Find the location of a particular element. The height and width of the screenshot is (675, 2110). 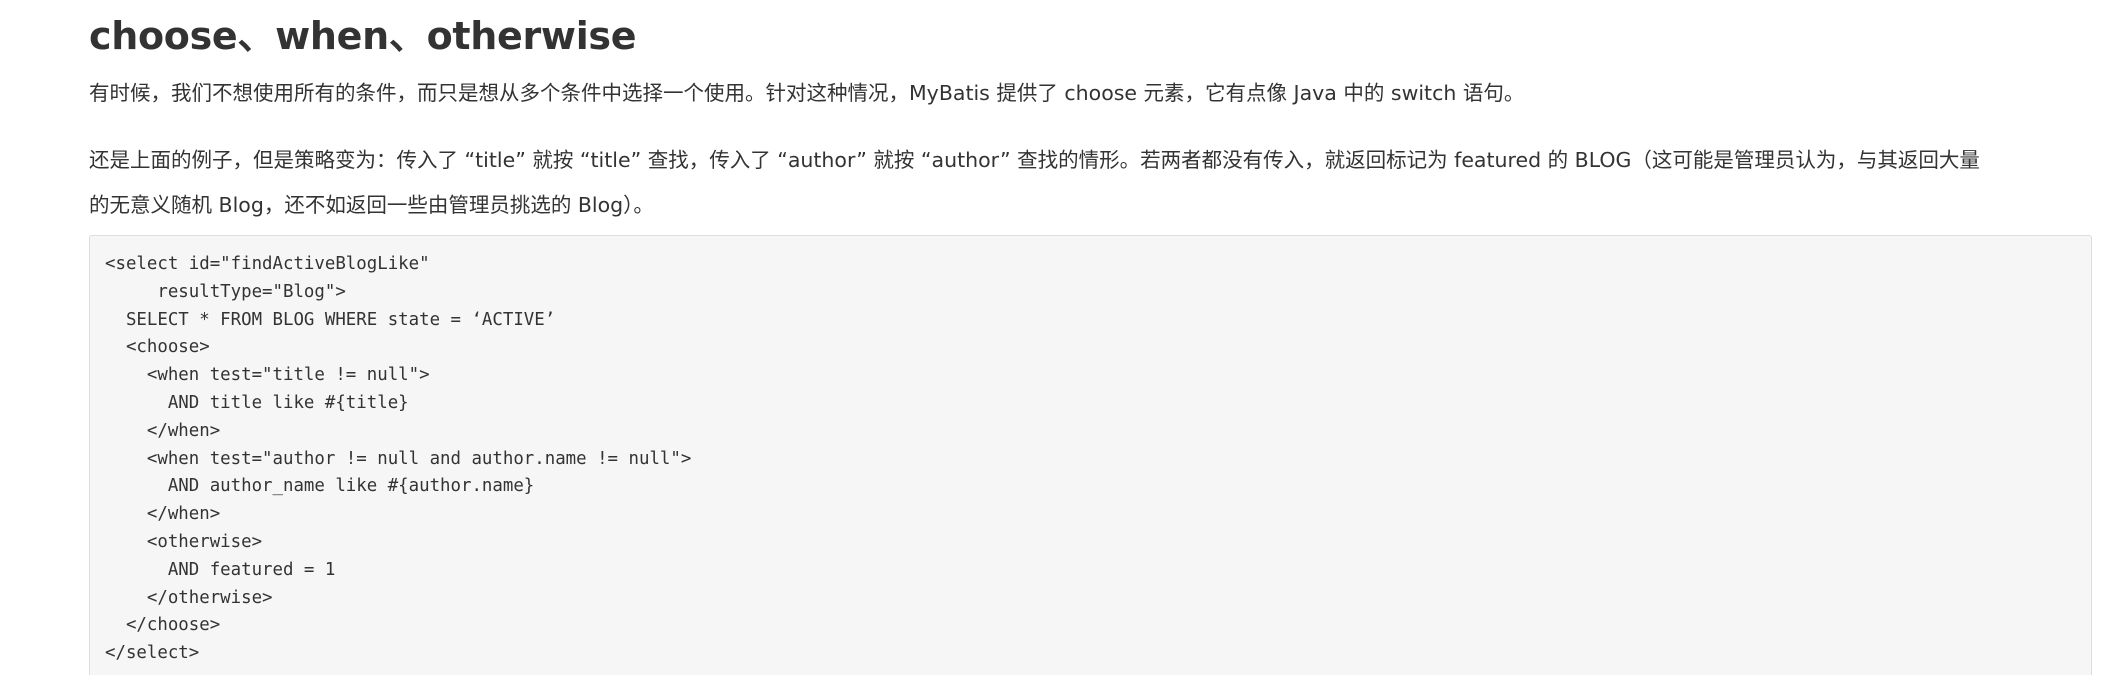

code-line: <when test="title != null"> is located at coordinates (267, 375).